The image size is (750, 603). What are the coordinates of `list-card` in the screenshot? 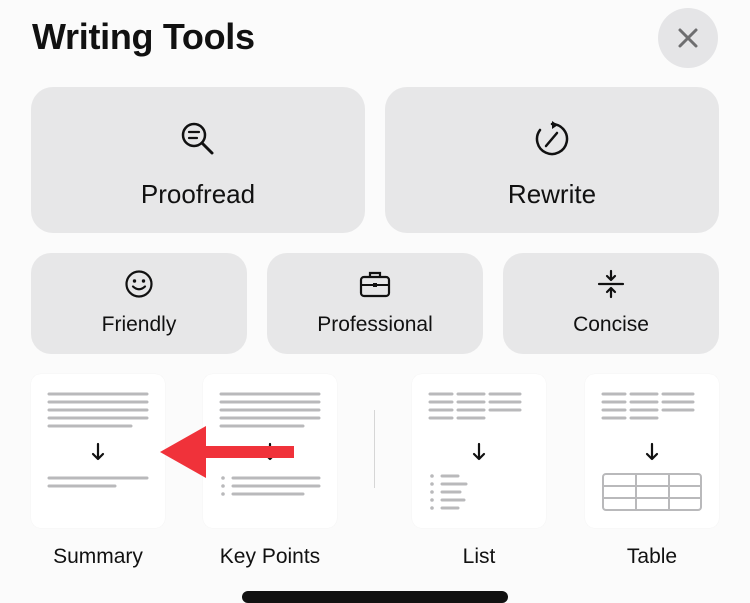 It's located at (479, 451).